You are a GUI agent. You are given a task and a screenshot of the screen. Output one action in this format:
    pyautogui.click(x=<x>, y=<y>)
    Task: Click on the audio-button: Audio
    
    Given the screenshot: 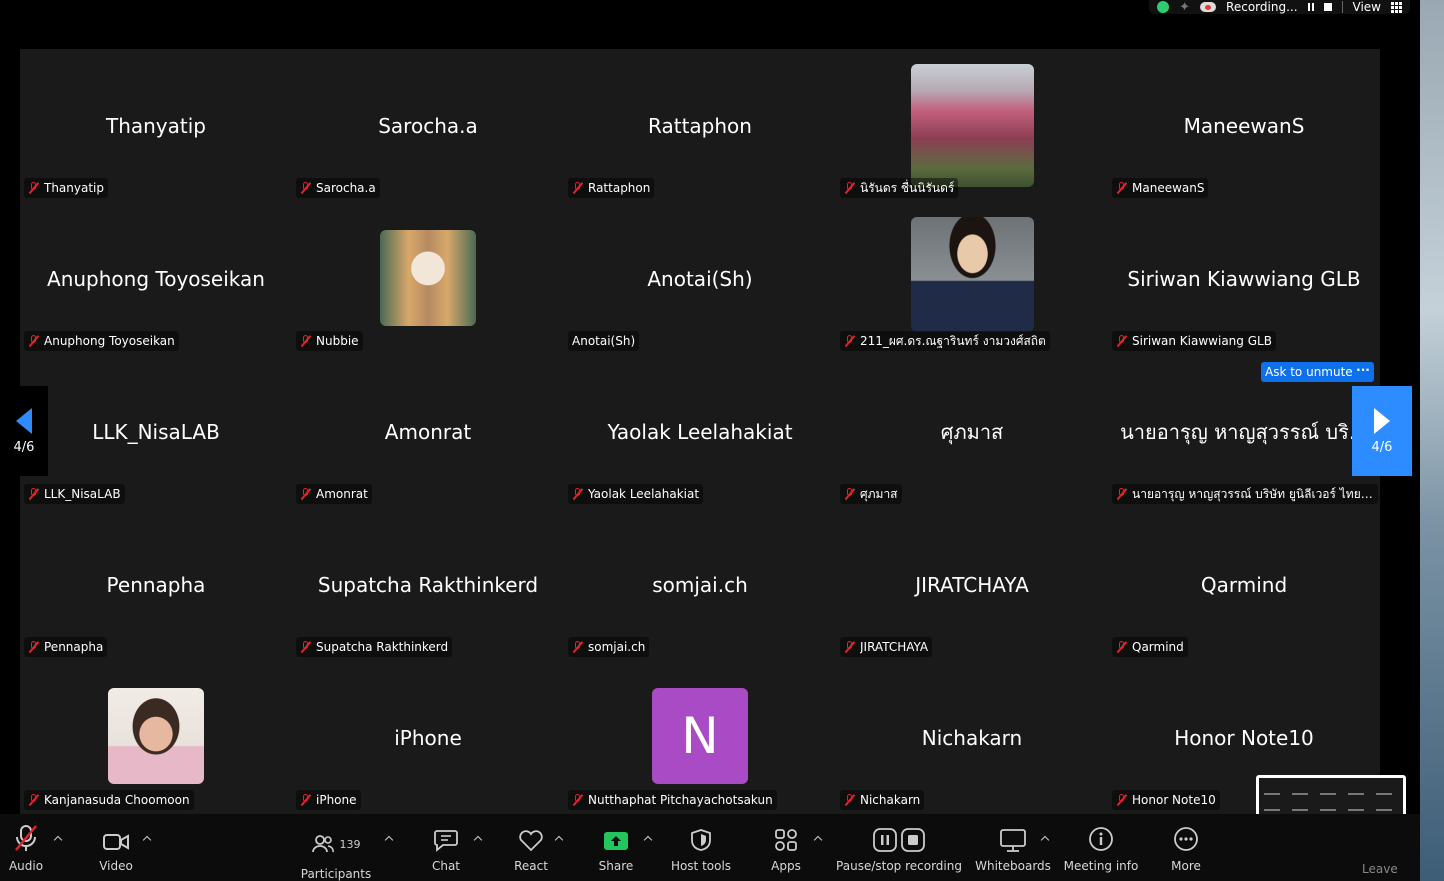 What is the action you would take?
    pyautogui.click(x=26, y=847)
    